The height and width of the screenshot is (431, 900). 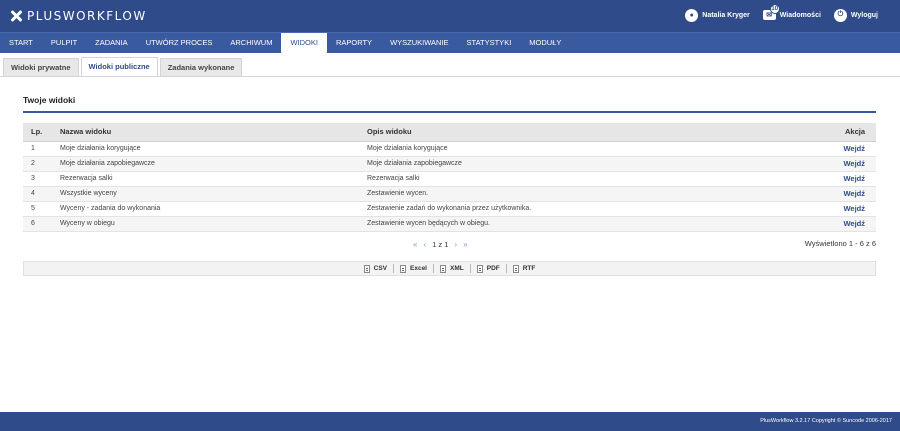 What do you see at coordinates (205, 209) in the screenshot?
I see `cell-nazwa: Wyceny - zadania do wykonania` at bounding box center [205, 209].